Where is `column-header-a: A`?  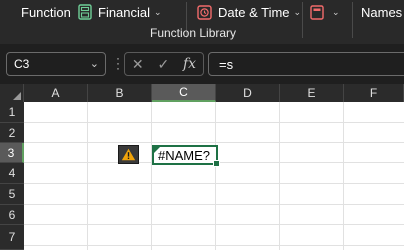 column-header-a: A is located at coordinates (56, 93).